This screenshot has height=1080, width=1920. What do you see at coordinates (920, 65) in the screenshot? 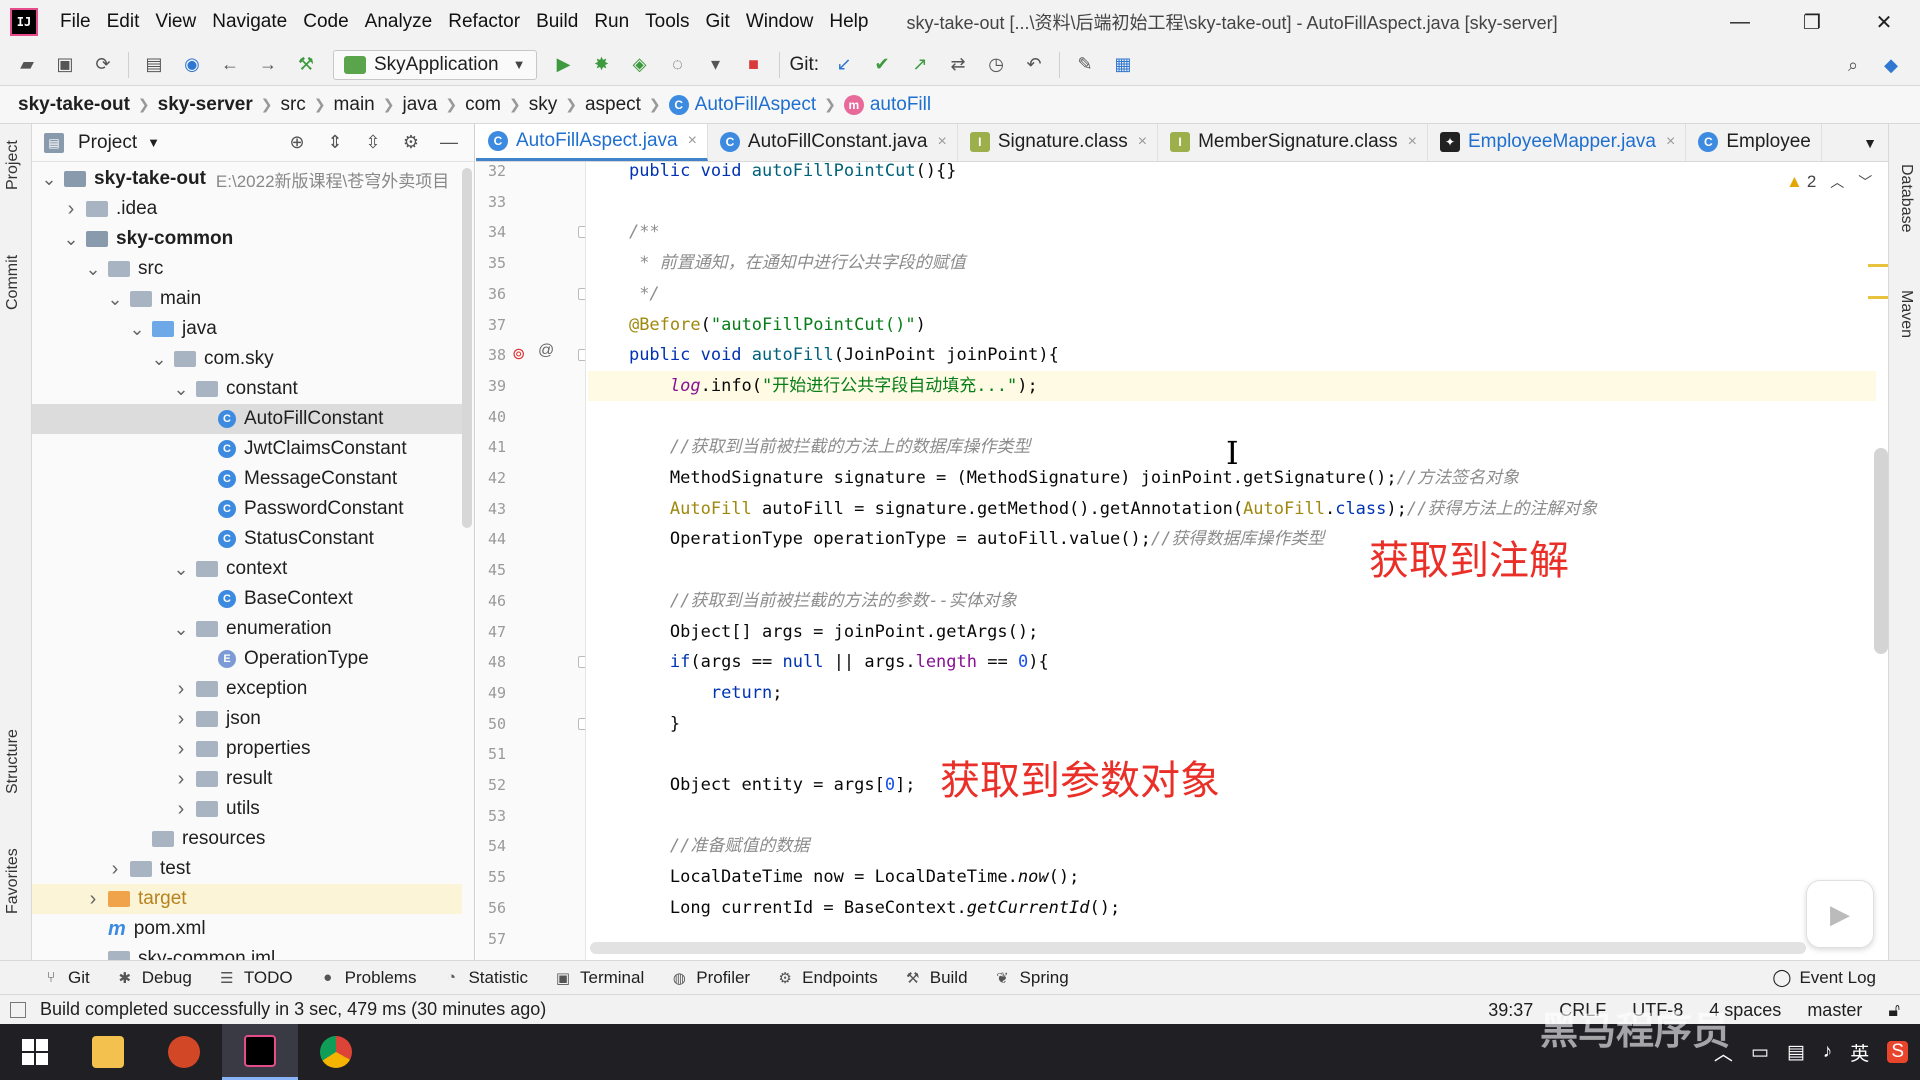
I see `git-push-icon: ↗` at bounding box center [920, 65].